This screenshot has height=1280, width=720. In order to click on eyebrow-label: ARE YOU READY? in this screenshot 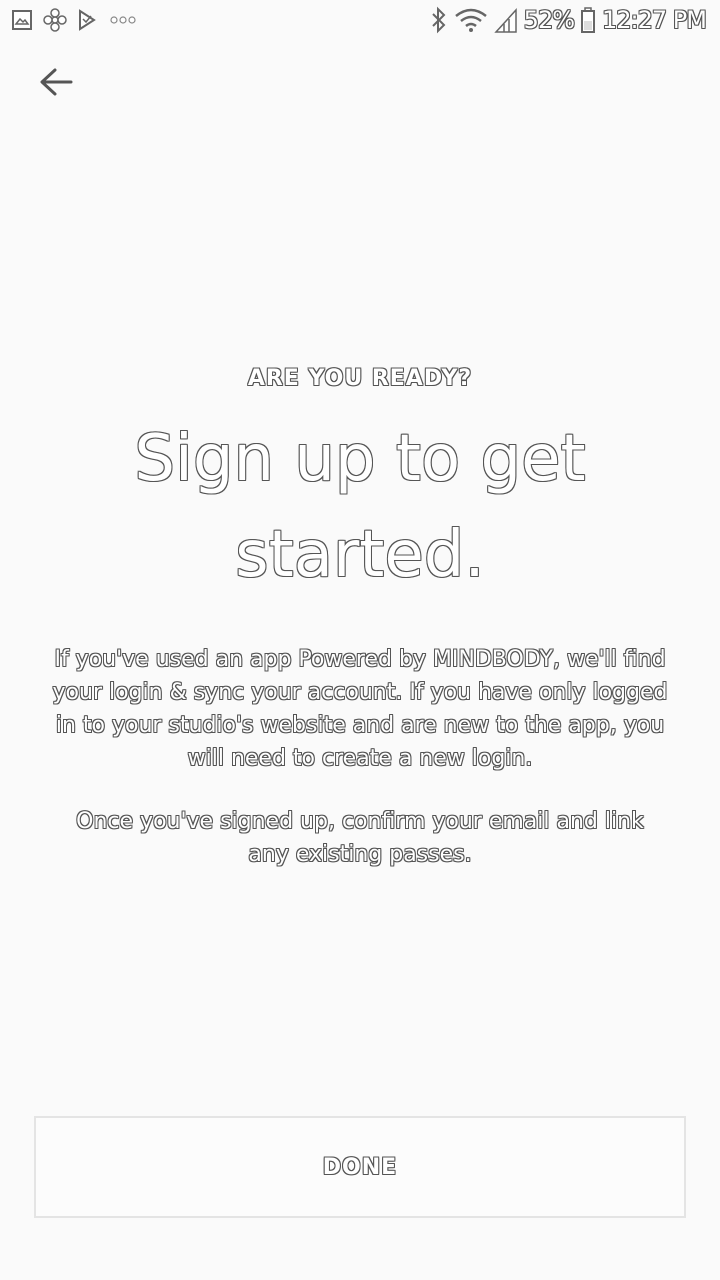, I will do `click(360, 378)`.